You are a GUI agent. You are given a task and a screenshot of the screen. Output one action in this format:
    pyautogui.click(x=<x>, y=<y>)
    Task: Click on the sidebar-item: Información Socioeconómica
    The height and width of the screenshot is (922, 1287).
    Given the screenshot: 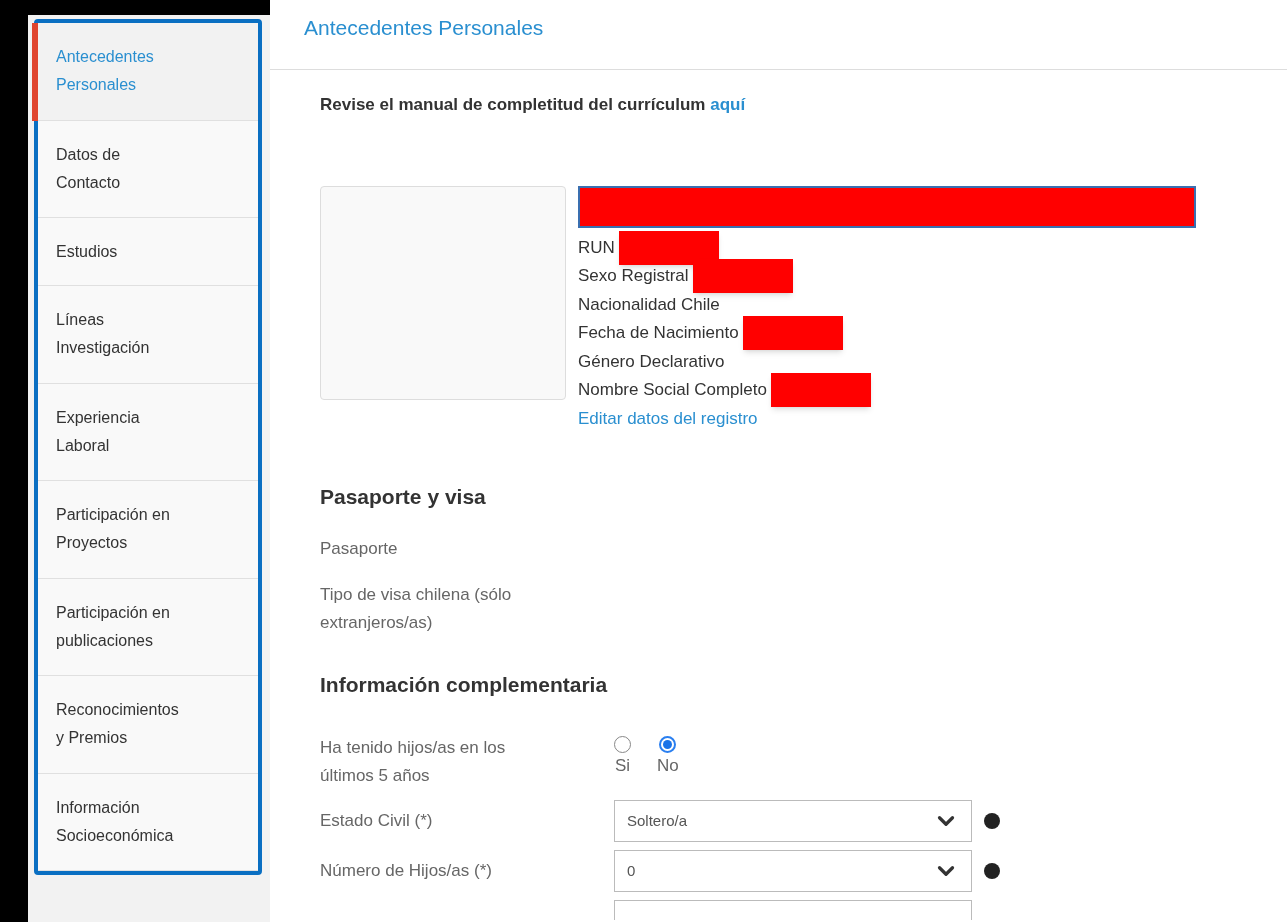 What is the action you would take?
    pyautogui.click(x=148, y=822)
    